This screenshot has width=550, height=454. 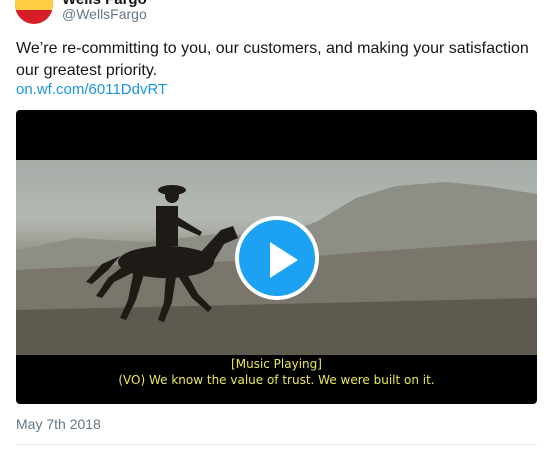 What do you see at coordinates (284, 260) in the screenshot?
I see `play-icon` at bounding box center [284, 260].